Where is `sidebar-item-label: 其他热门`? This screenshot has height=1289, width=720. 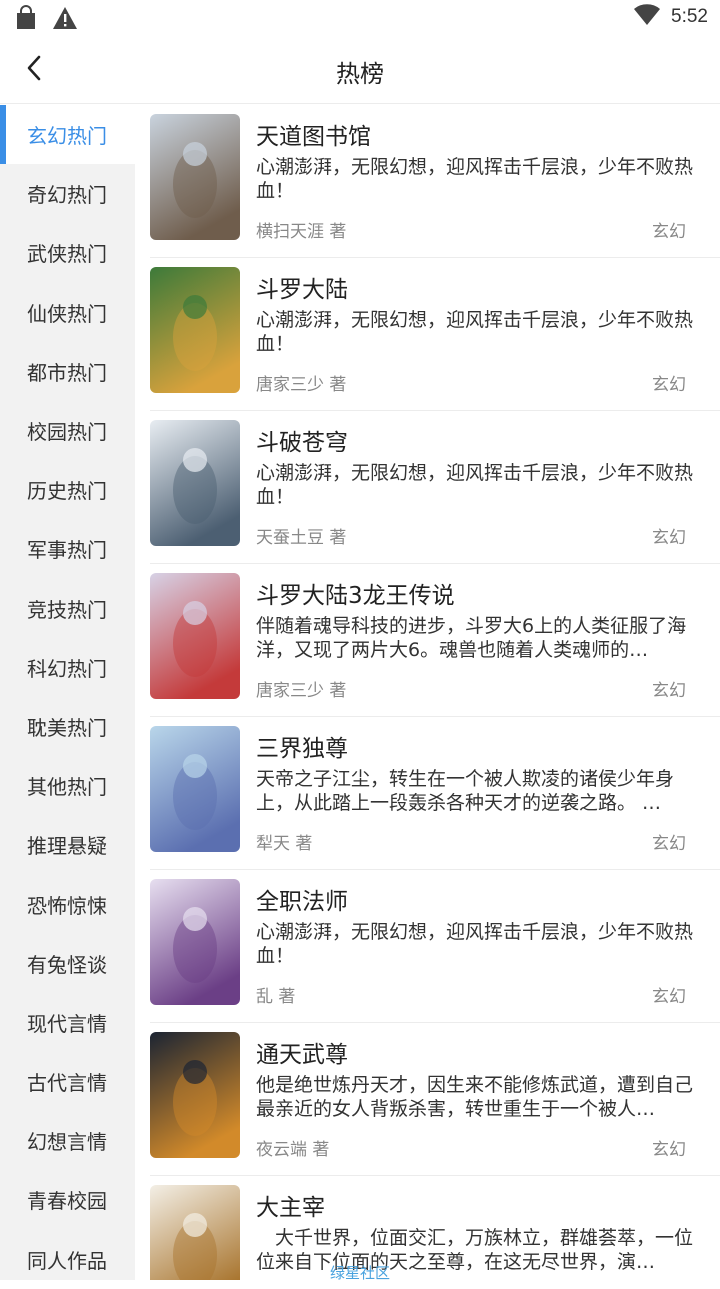 sidebar-item-label: 其他热门 is located at coordinates (67, 787).